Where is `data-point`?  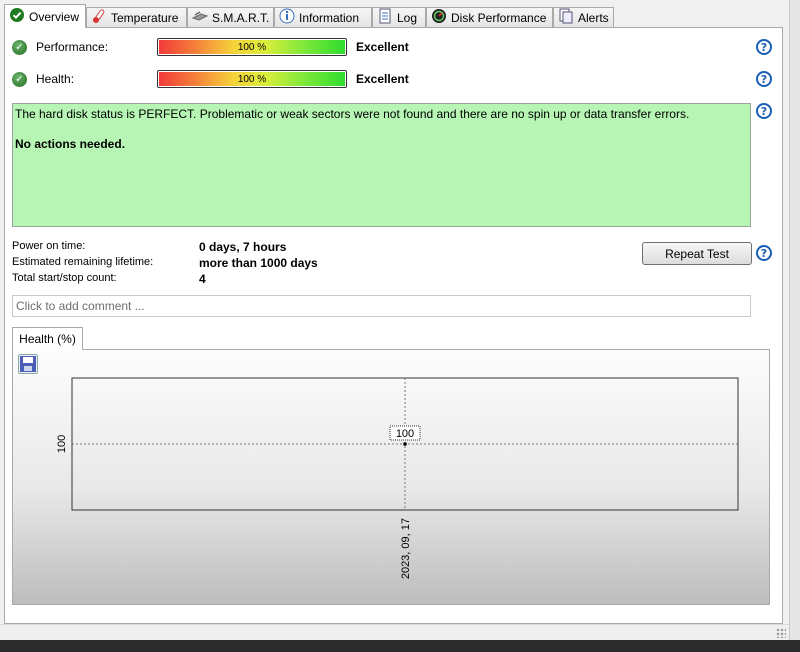 data-point is located at coordinates (405, 444).